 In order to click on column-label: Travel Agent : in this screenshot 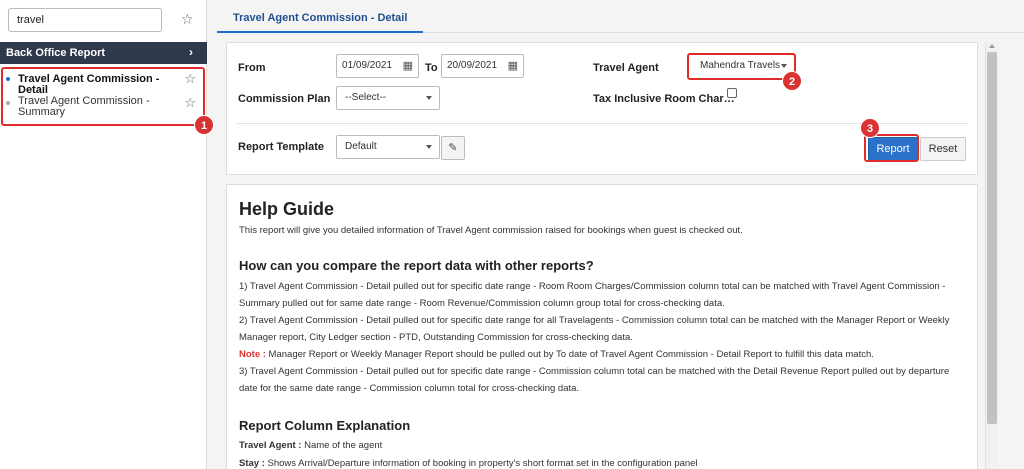, I will do `click(270, 445)`.